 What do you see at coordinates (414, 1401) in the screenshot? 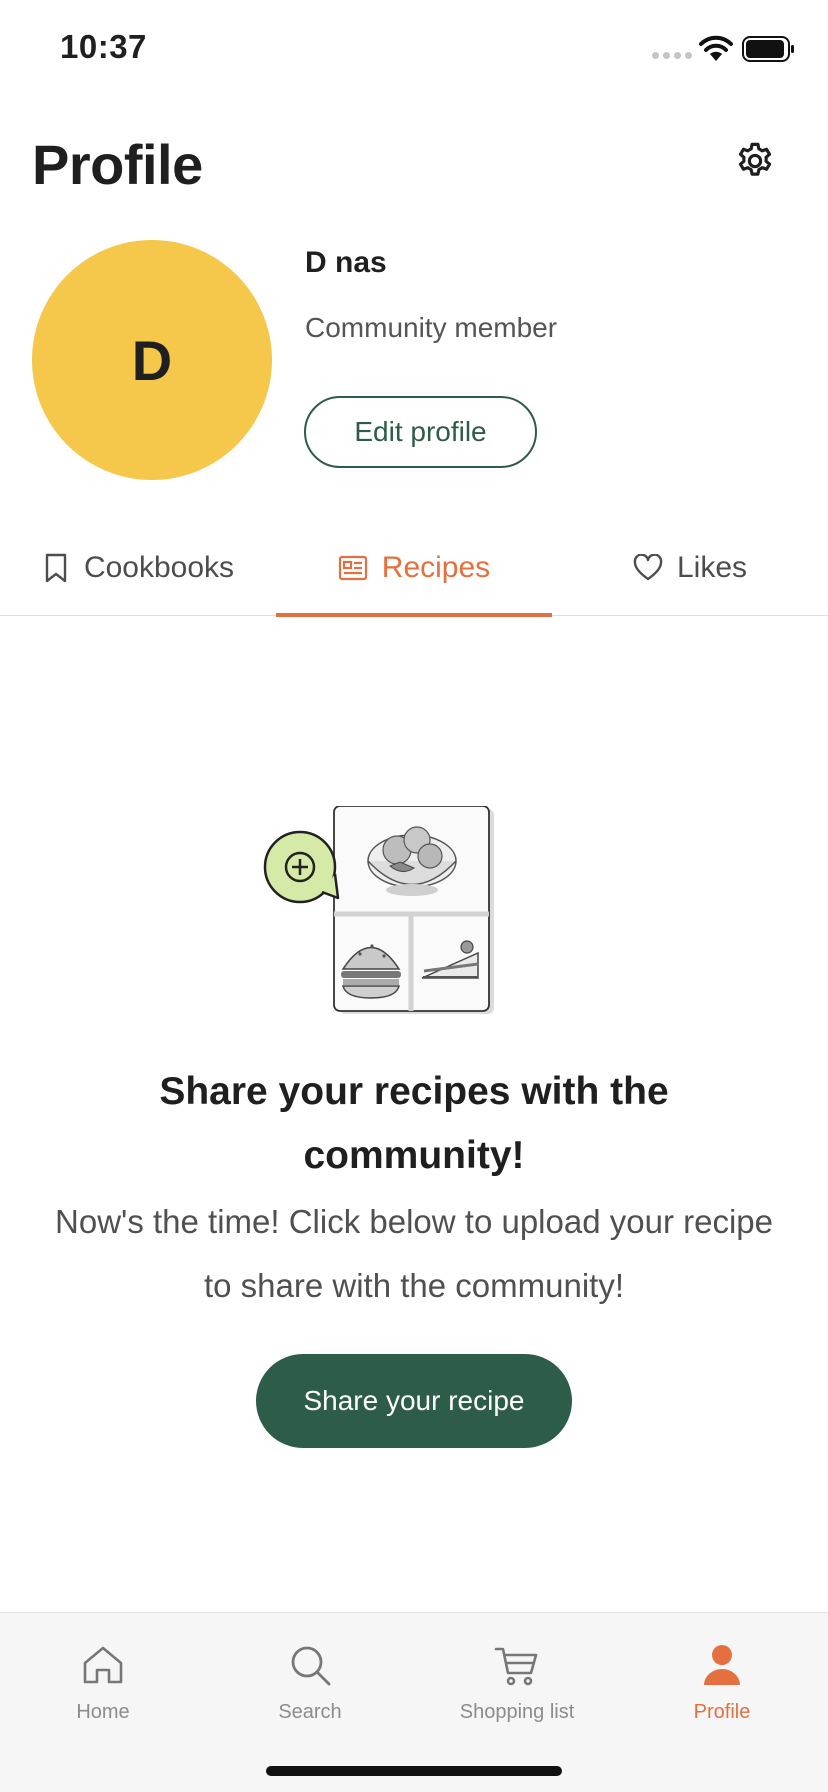
I see `share-recipe-button: Share your recipe` at bounding box center [414, 1401].